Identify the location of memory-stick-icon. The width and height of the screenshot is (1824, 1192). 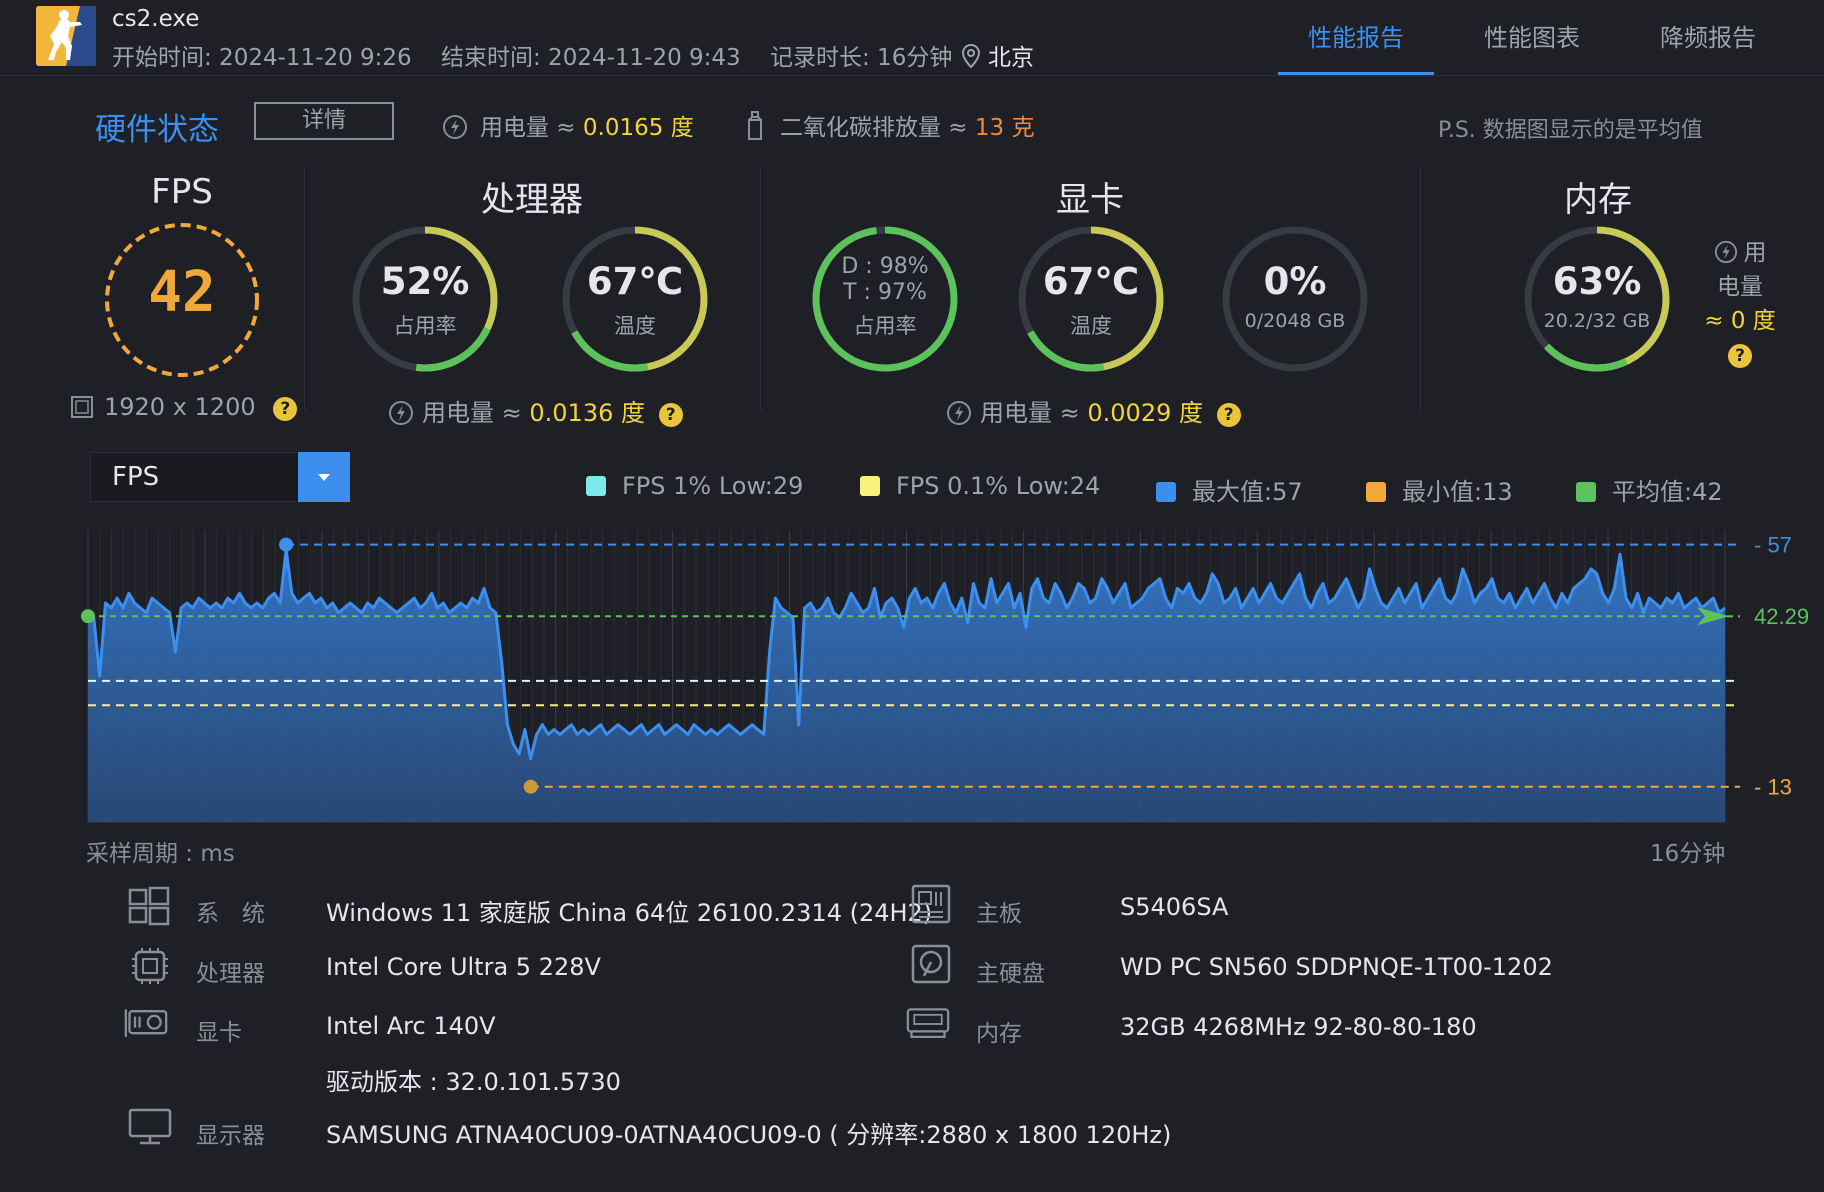
(928, 1023).